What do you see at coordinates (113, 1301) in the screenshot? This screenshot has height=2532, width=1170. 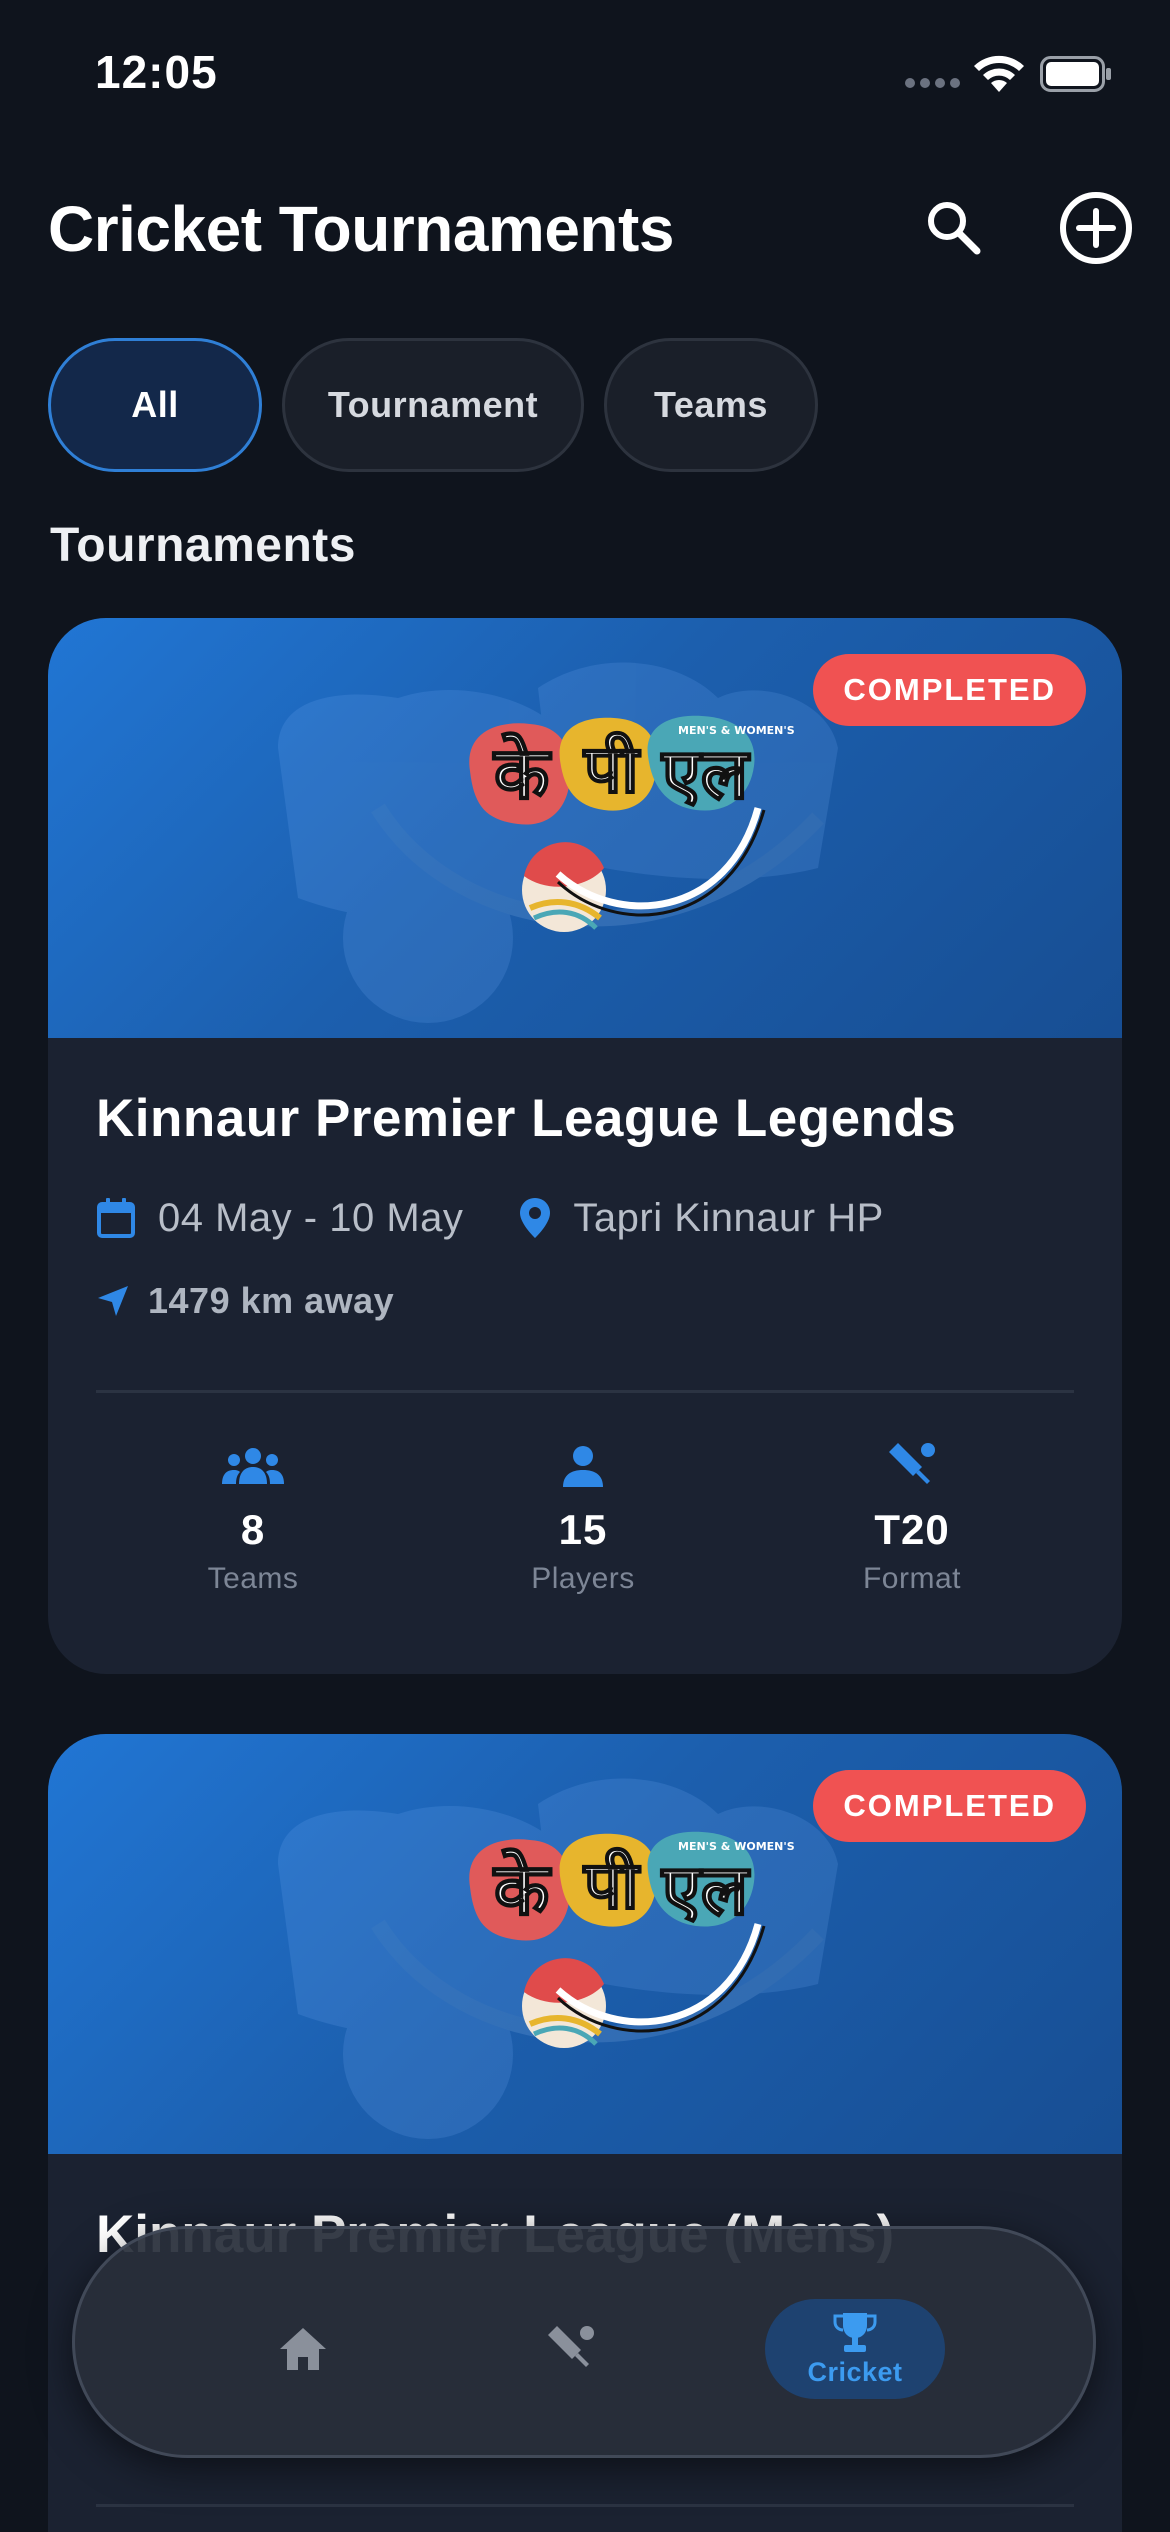 I see `navigation-arrow-icon` at bounding box center [113, 1301].